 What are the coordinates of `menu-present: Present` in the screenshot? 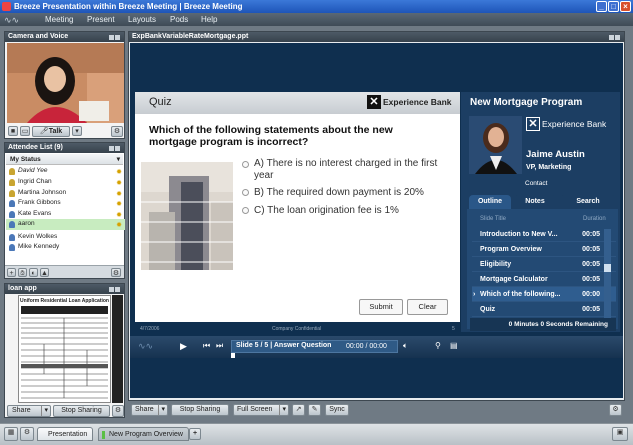 It's located at (101, 19).